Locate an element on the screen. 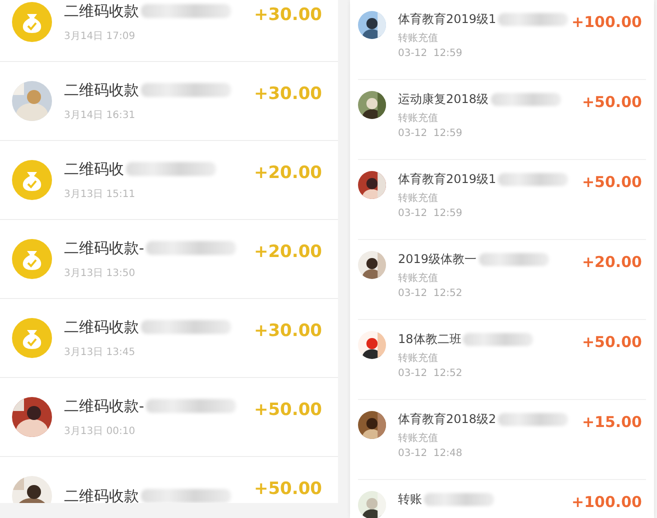 The image size is (657, 518). transaction-title: 二维码收 is located at coordinates (94, 169).